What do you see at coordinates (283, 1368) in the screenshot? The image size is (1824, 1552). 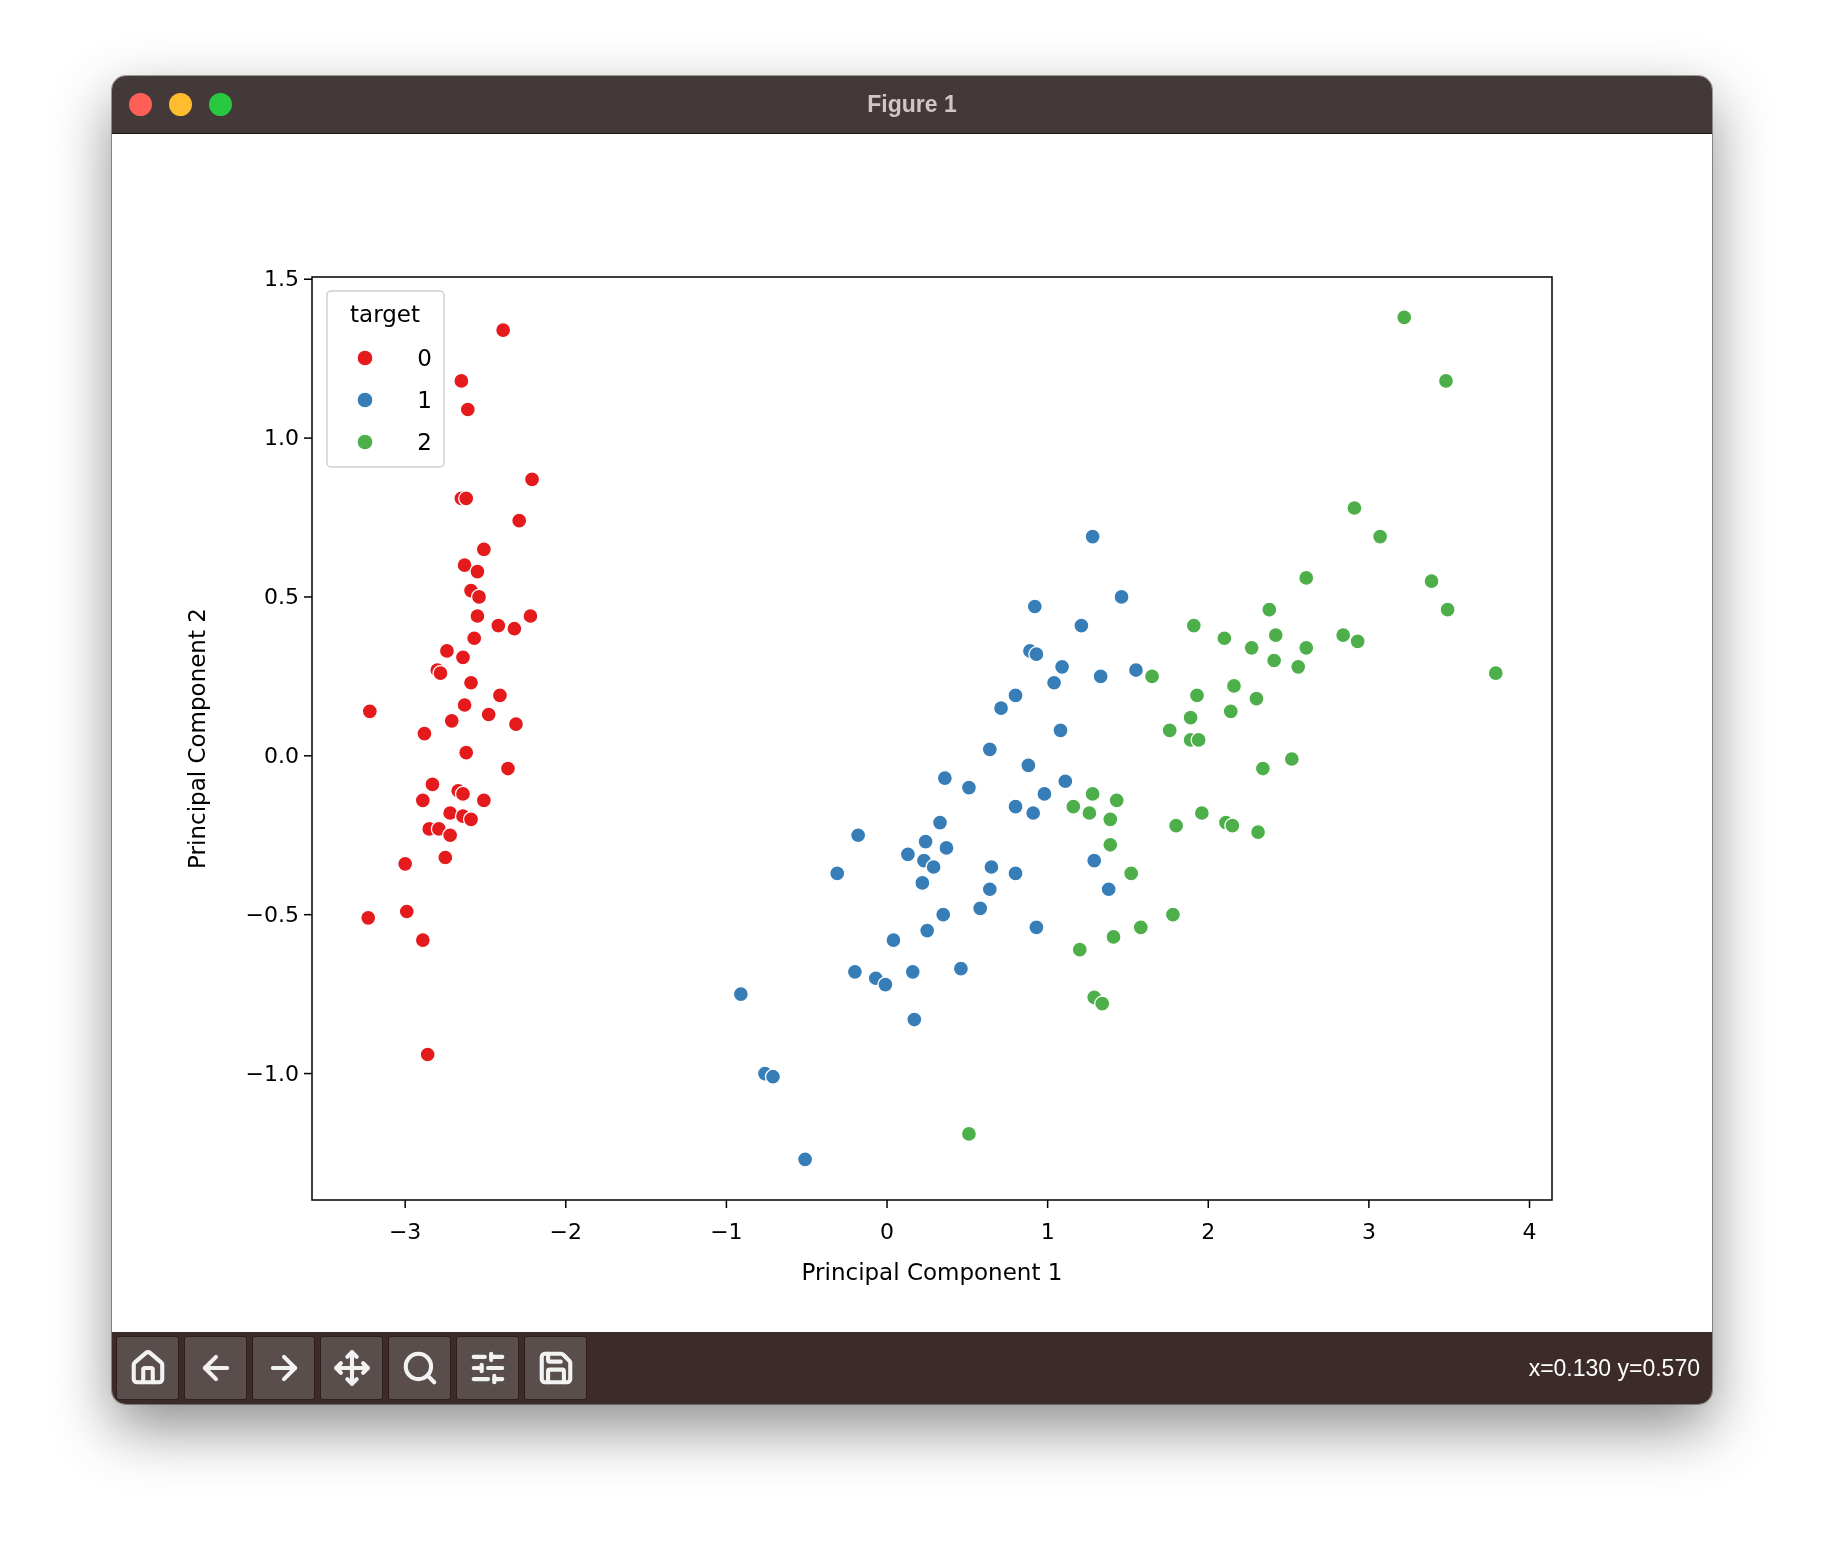 I see `forward-button` at bounding box center [283, 1368].